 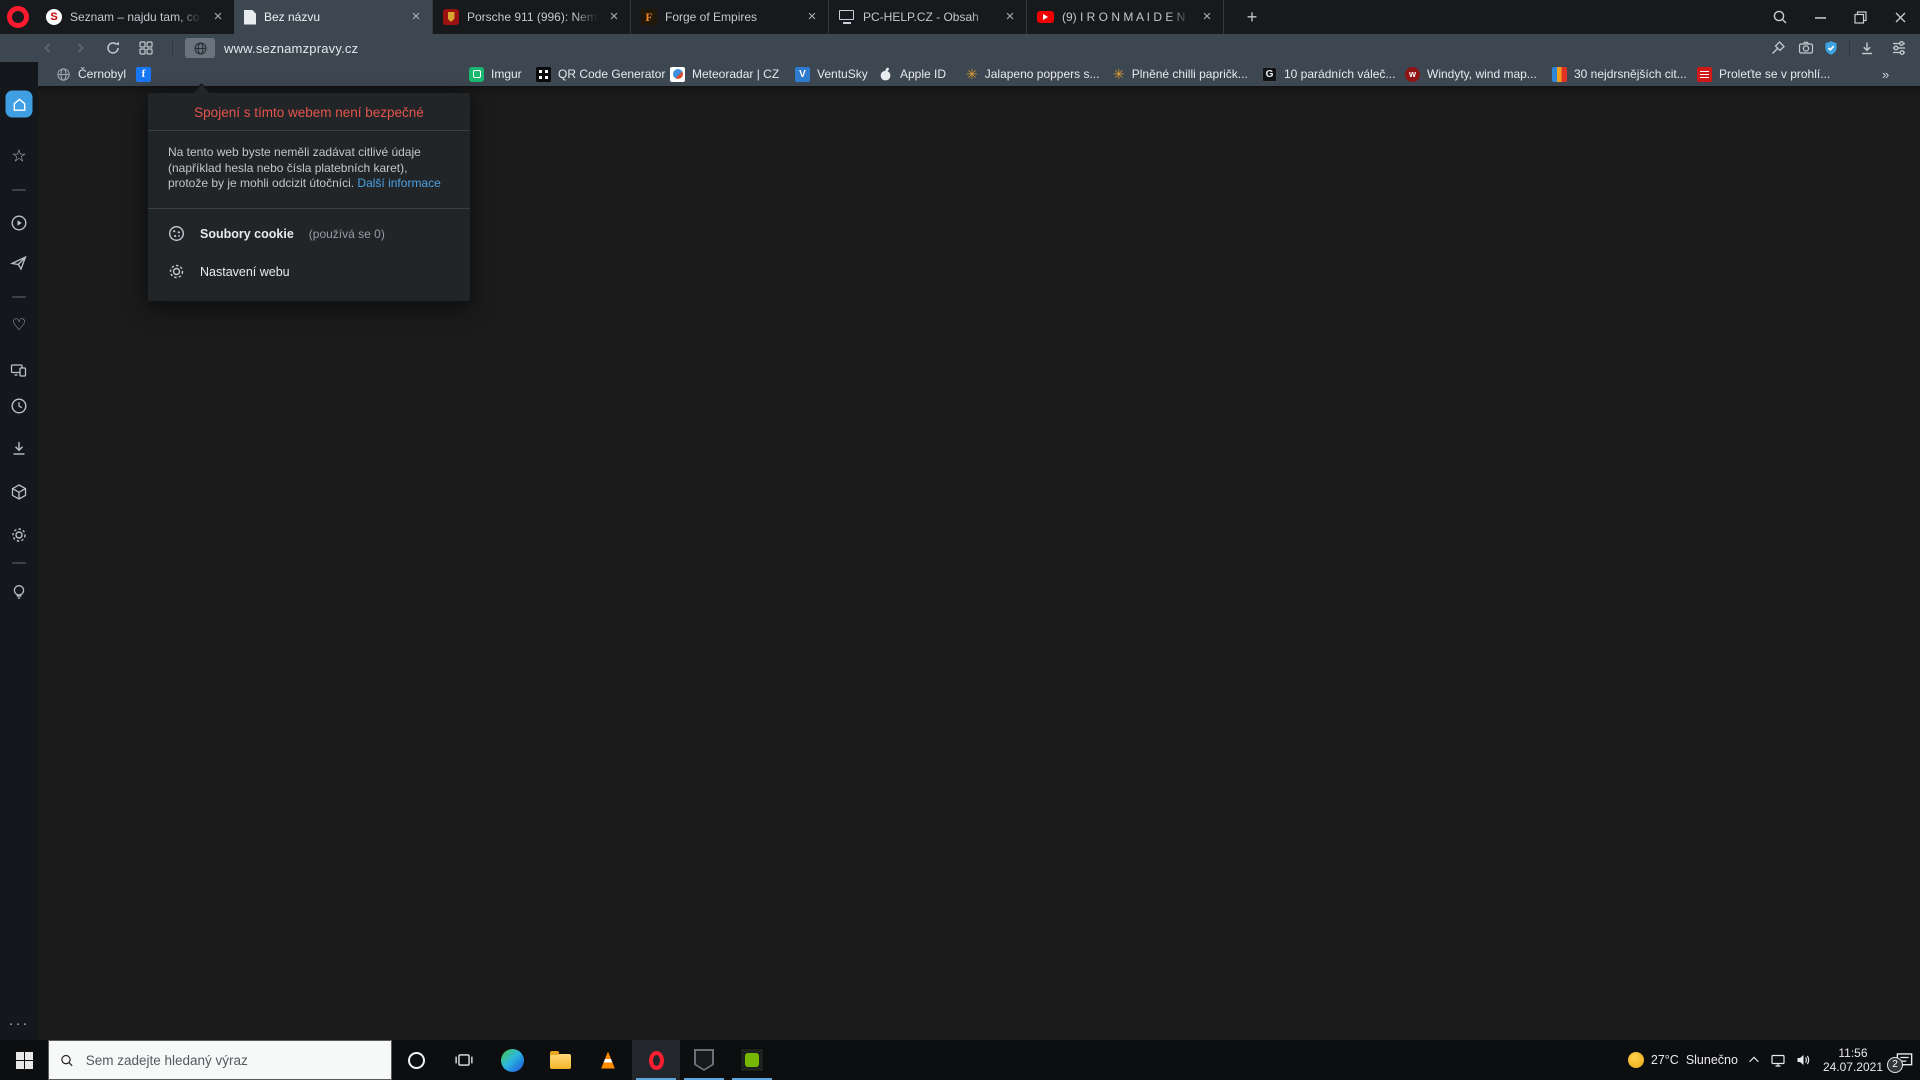 I want to click on taskbar-search-input, so click(x=231, y=1060).